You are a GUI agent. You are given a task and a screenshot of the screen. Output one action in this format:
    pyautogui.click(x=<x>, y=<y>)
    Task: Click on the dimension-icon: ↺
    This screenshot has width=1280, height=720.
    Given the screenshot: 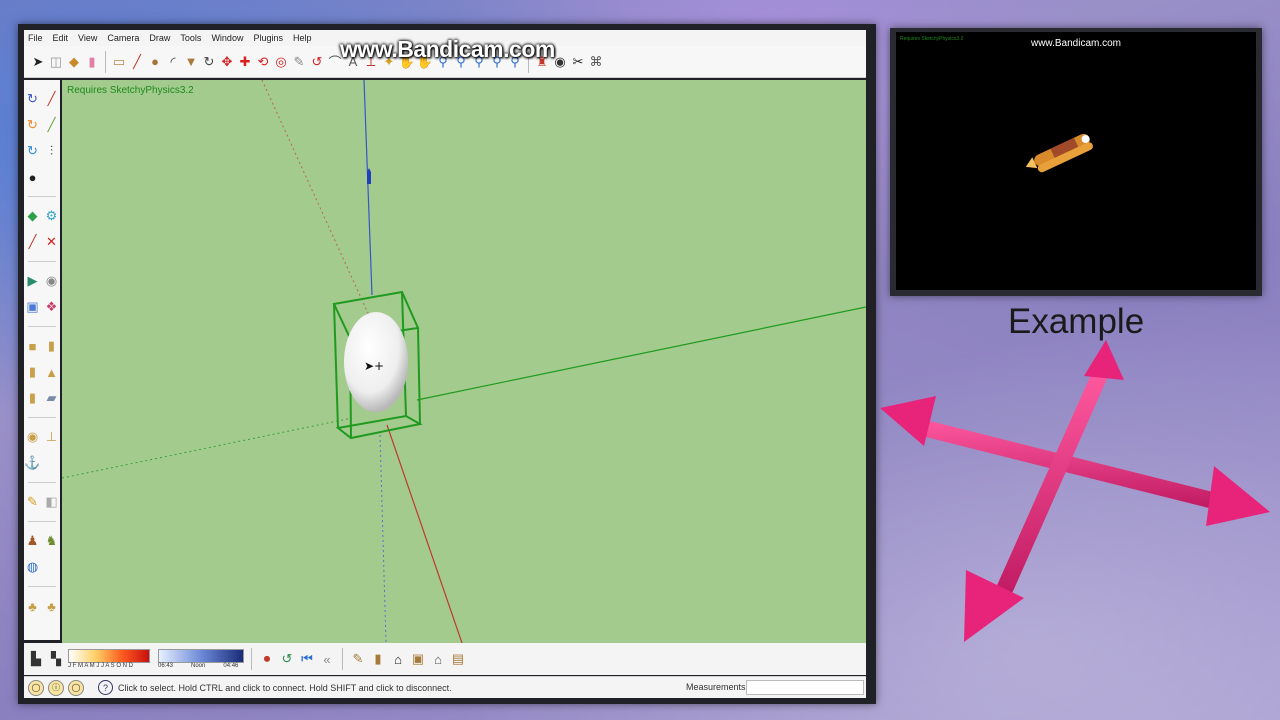 What is the action you would take?
    pyautogui.click(x=317, y=62)
    